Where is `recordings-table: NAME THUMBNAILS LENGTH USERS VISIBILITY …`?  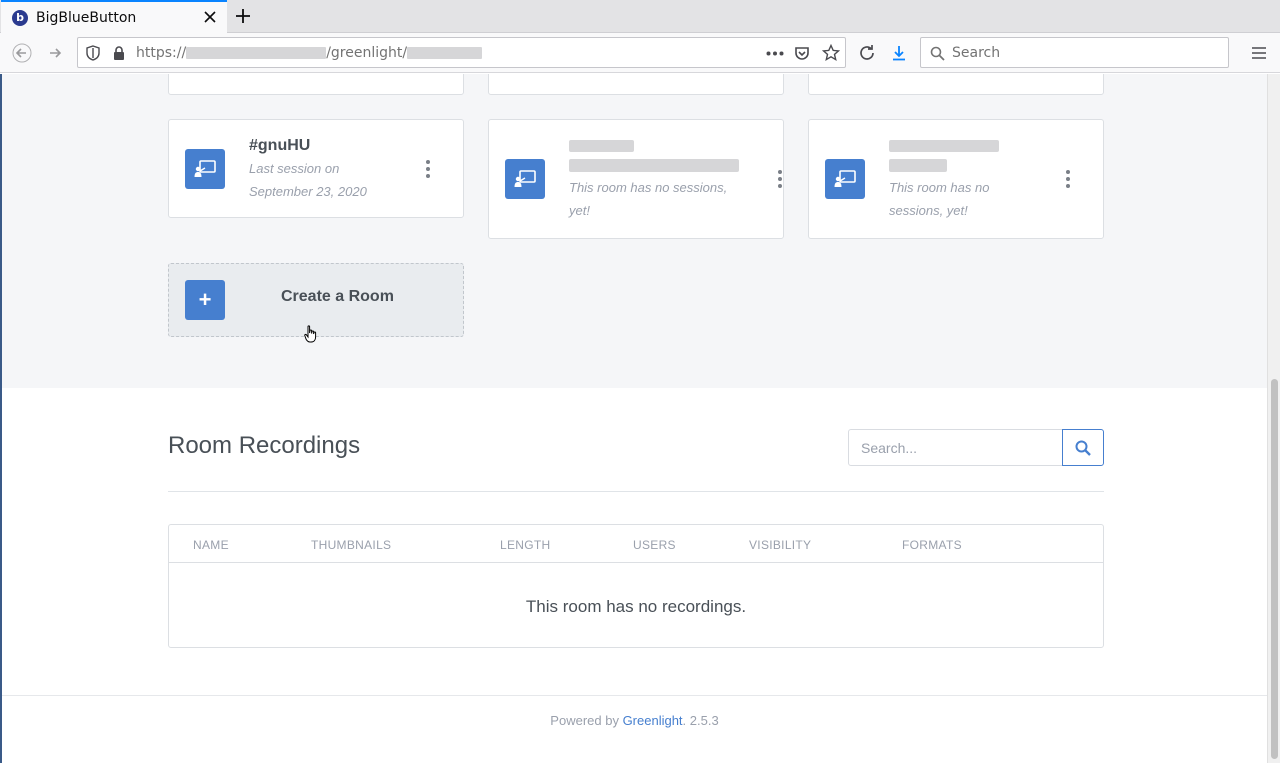 recordings-table: NAME THUMBNAILS LENGTH USERS VISIBILITY … is located at coordinates (636, 586).